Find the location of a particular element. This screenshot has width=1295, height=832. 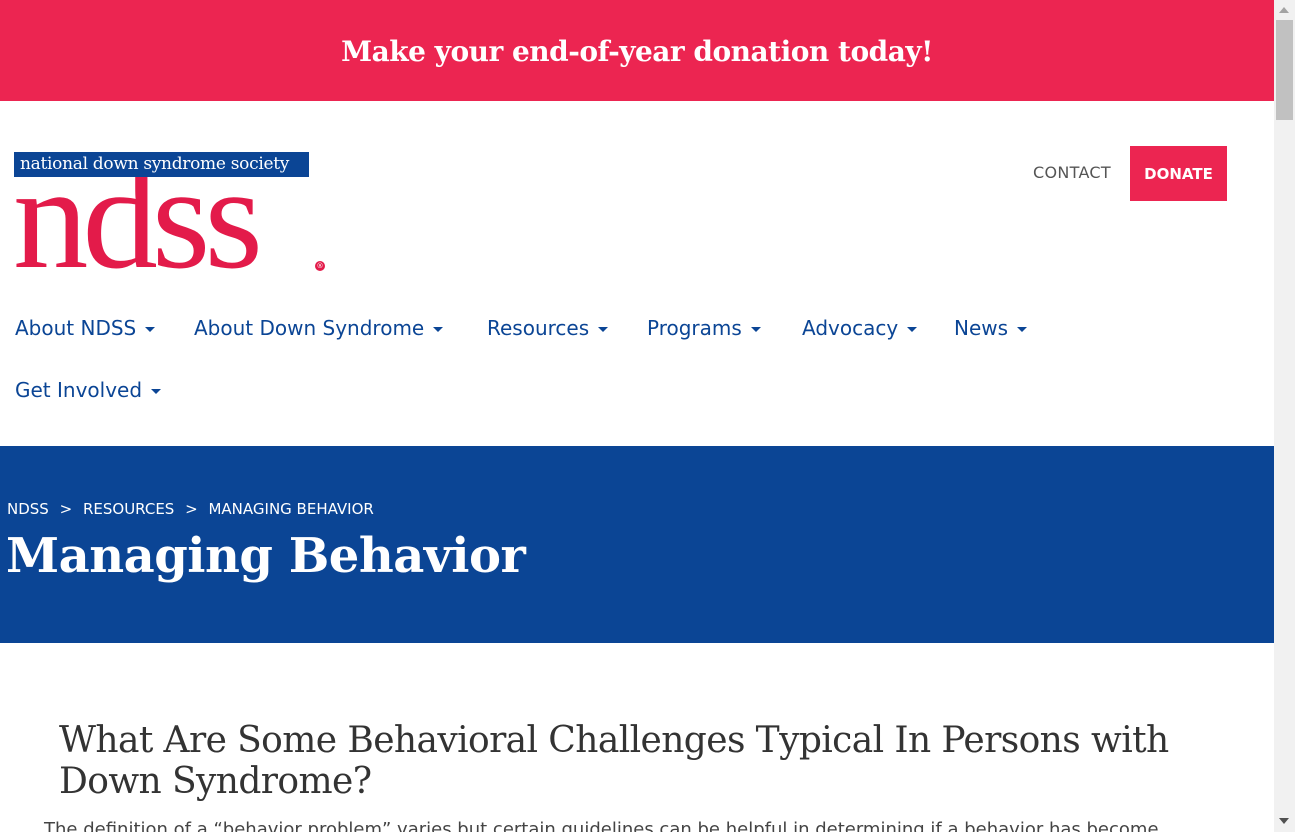

registered-mark: ® is located at coordinates (320, 266).